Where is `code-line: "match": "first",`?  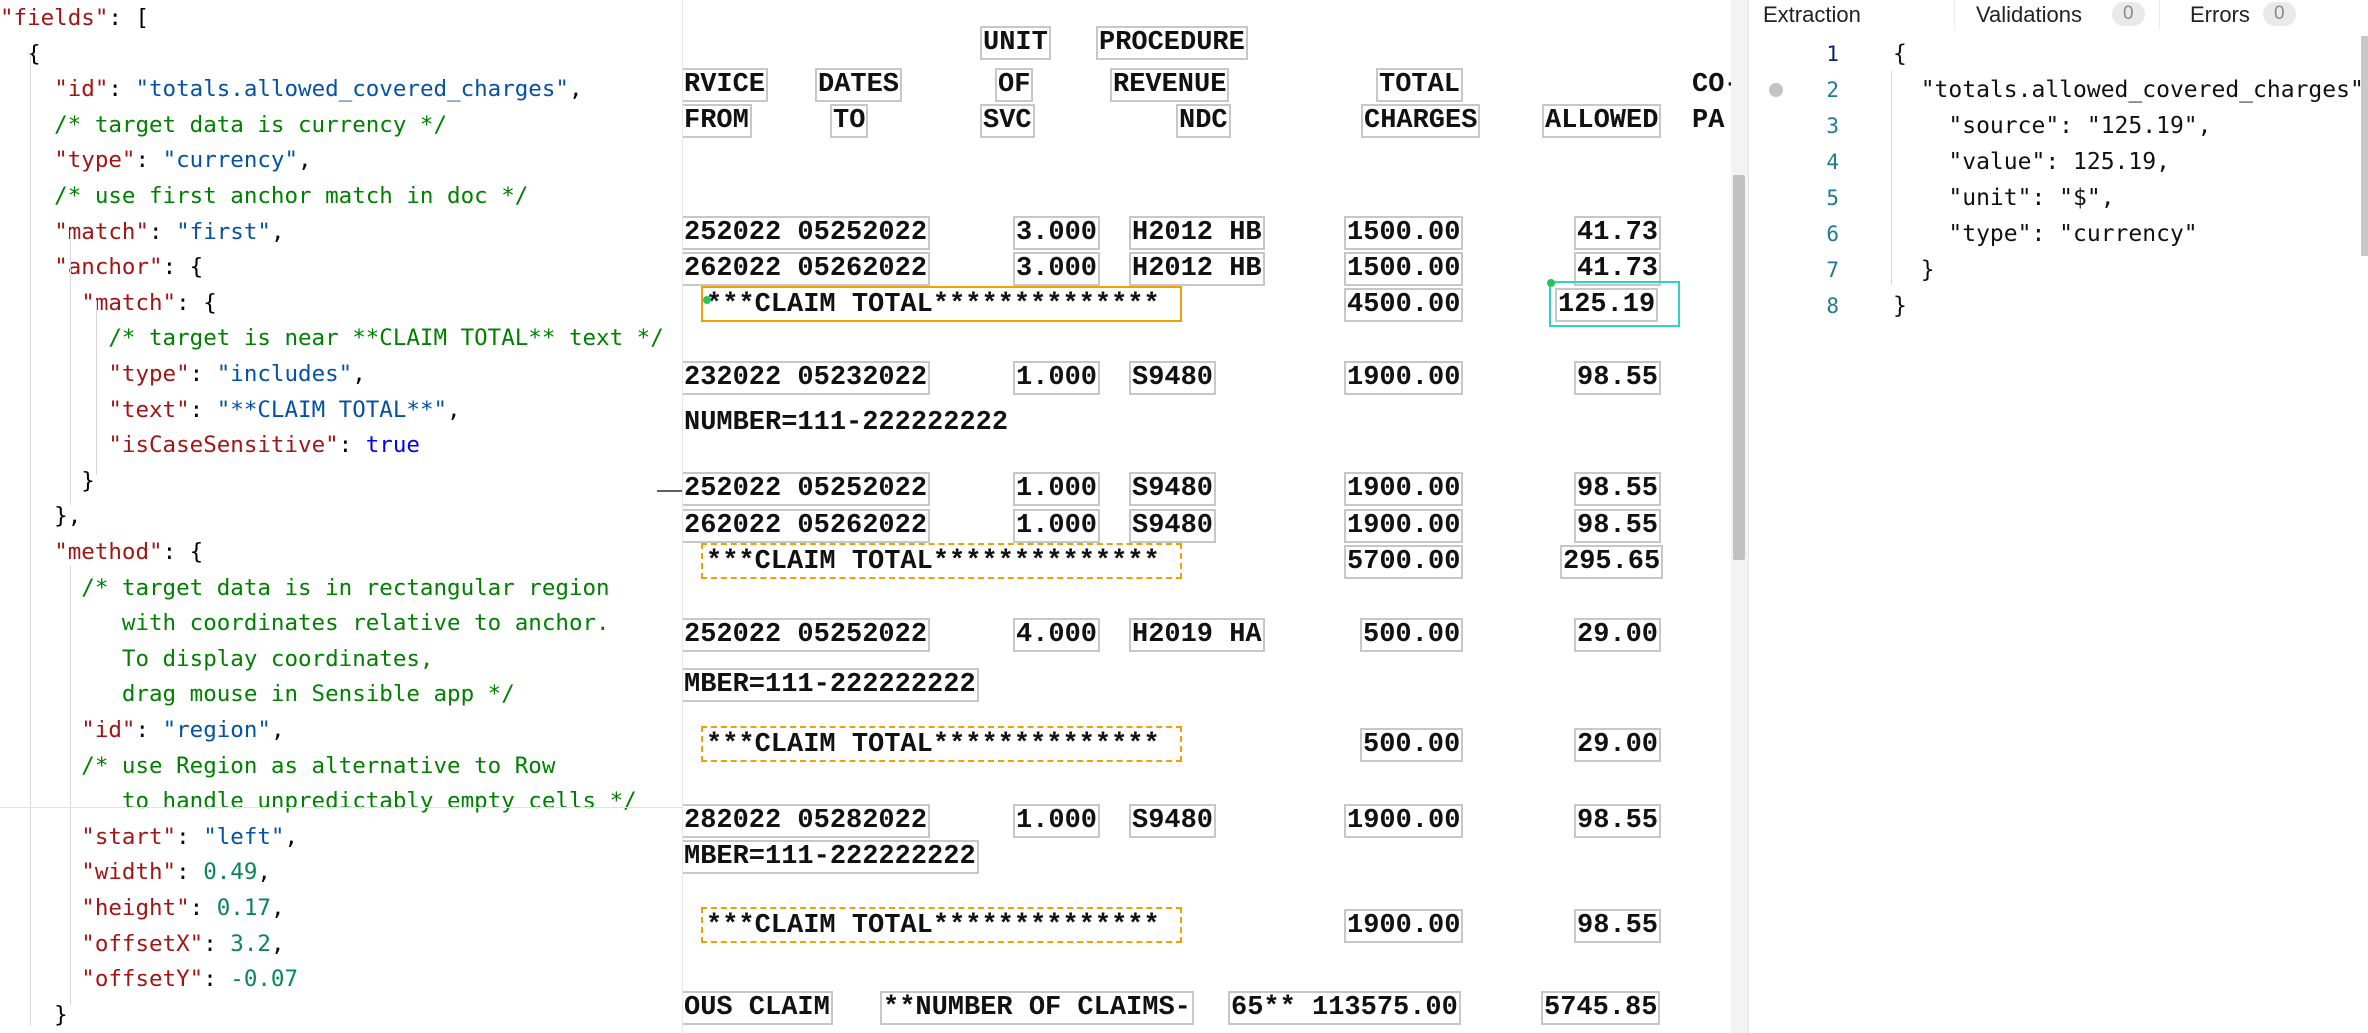 code-line: "match": "first", is located at coordinates (142, 232).